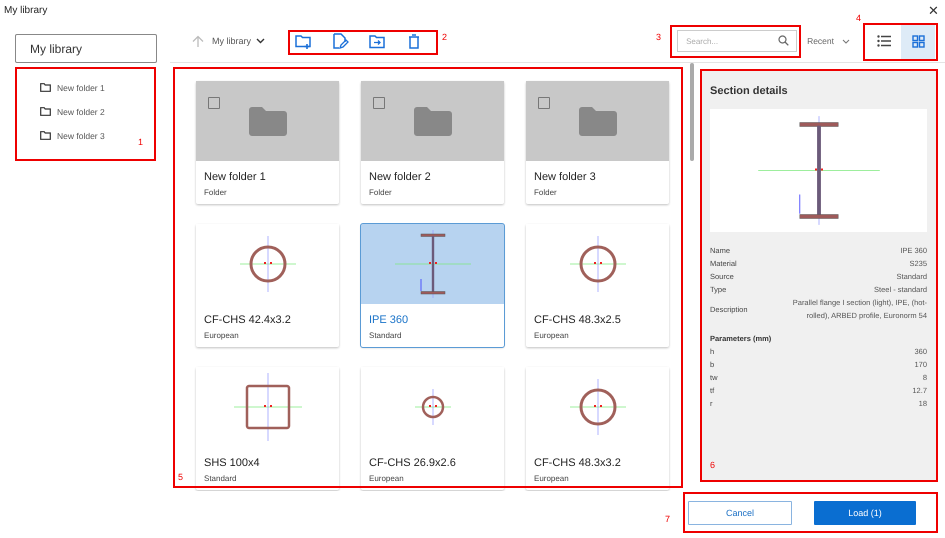  Describe the element at coordinates (92, 87) in the screenshot. I see `sidebar-folder-item: New folder 1` at that location.